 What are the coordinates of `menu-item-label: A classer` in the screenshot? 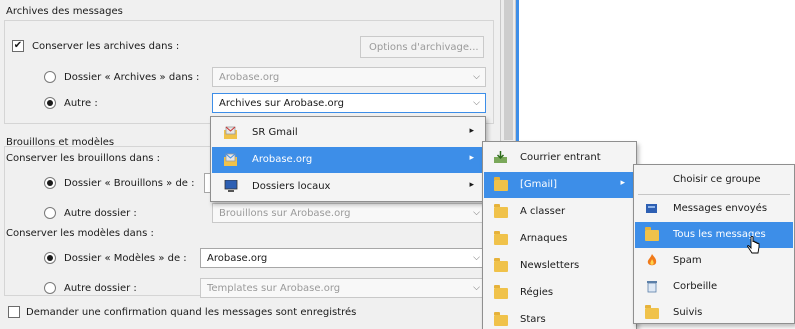 It's located at (543, 211).